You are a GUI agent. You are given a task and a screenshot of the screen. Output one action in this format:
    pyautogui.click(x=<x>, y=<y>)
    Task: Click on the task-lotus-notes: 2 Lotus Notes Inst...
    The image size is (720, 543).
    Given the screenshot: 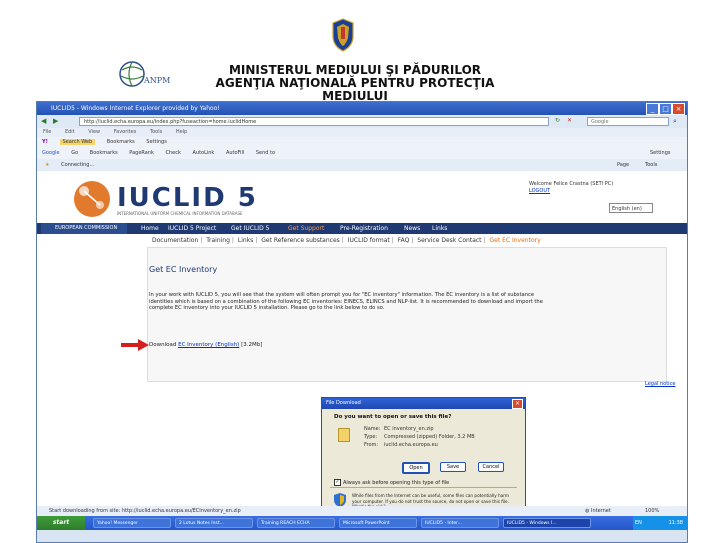 What is the action you would take?
    pyautogui.click(x=214, y=523)
    